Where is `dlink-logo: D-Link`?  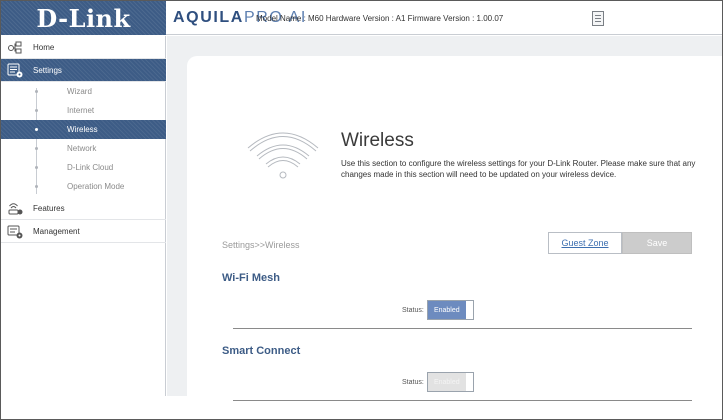 dlink-logo: D-Link is located at coordinates (83, 18).